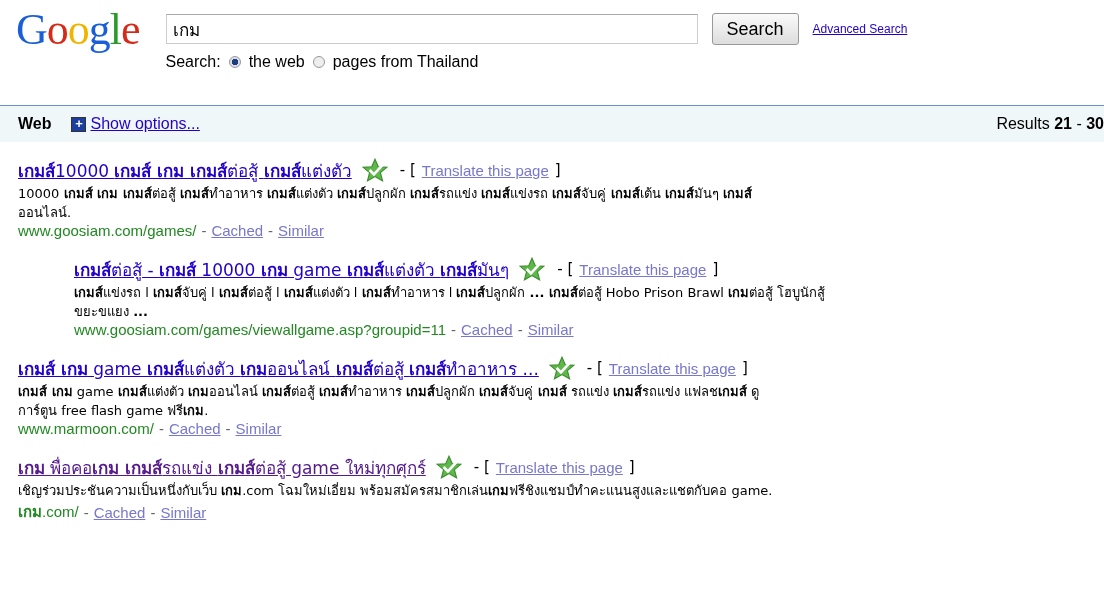  Describe the element at coordinates (193, 62) in the screenshot. I see `scope-label: Search:` at that location.